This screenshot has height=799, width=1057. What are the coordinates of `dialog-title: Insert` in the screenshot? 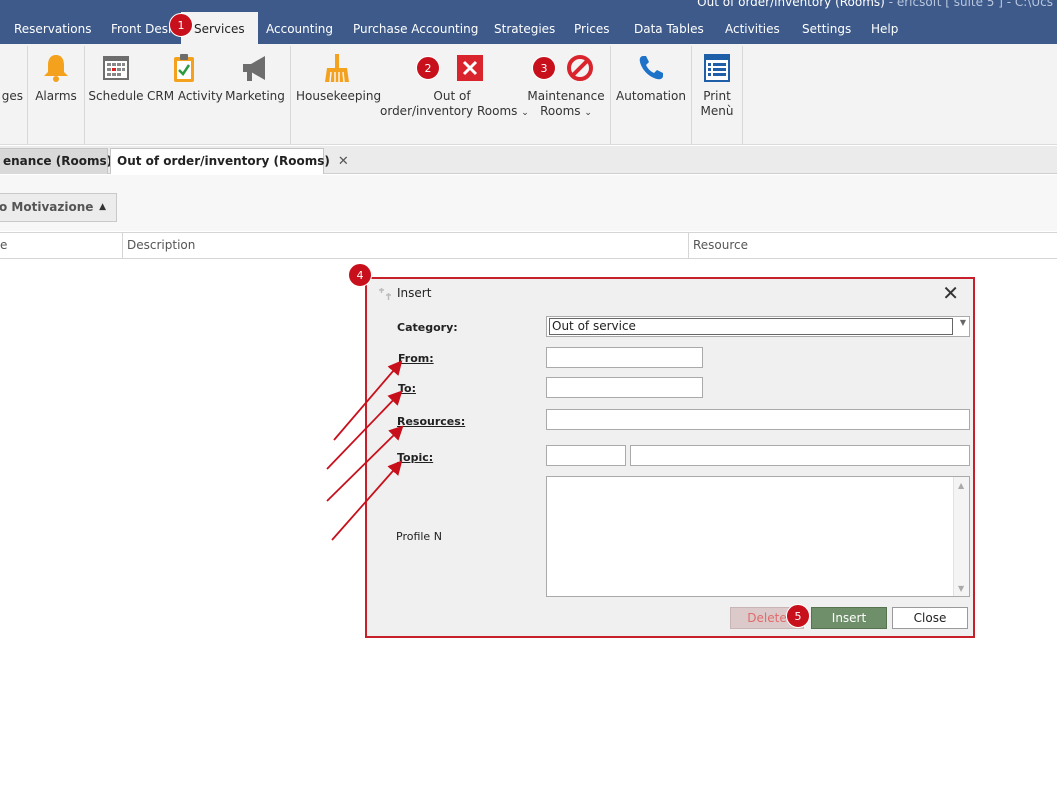 It's located at (414, 293).